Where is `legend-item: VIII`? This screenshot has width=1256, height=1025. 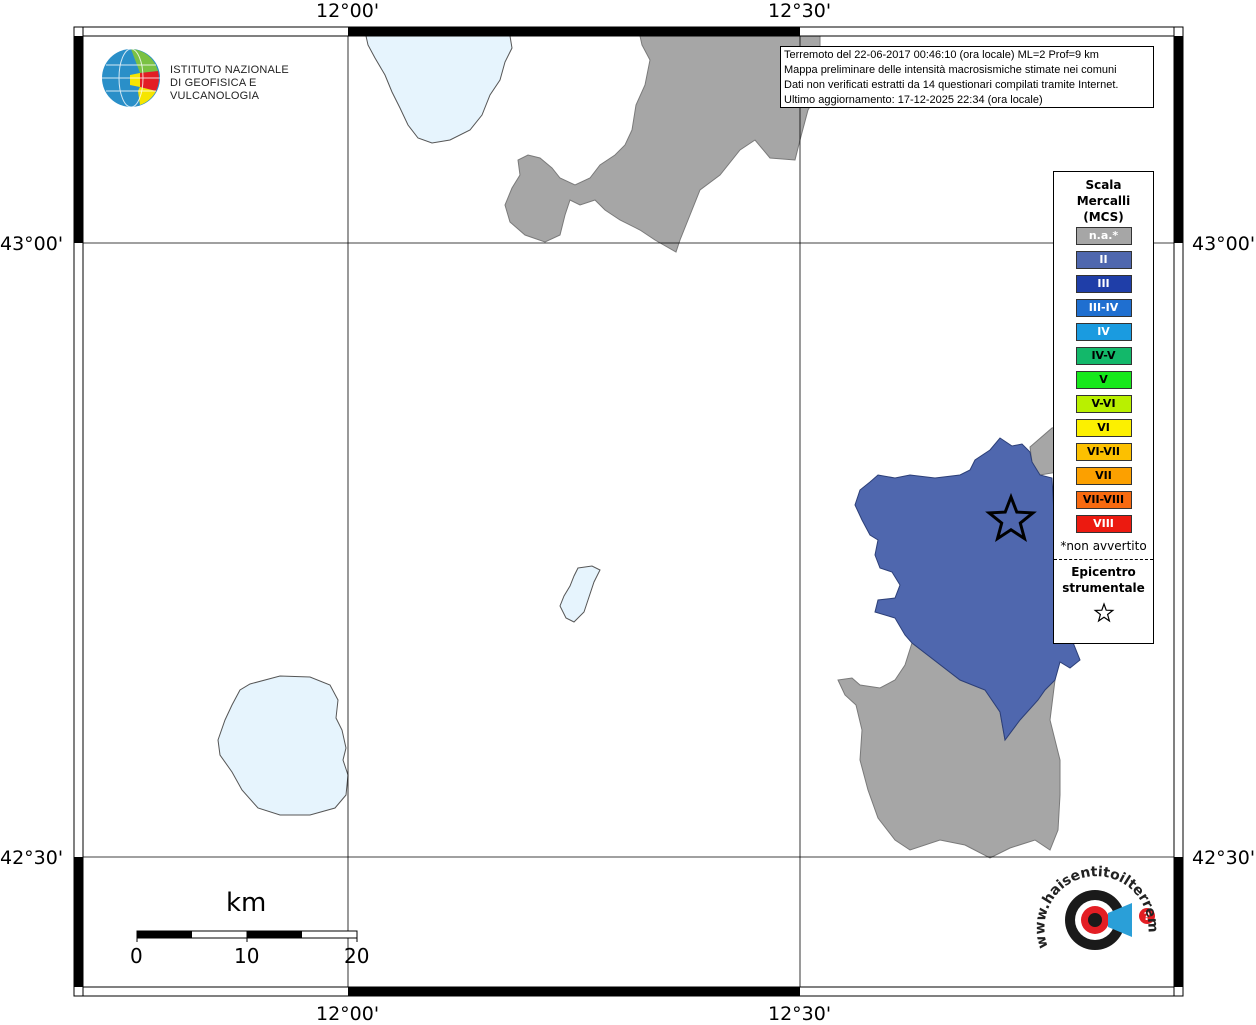 legend-item: VIII is located at coordinates (1103, 524).